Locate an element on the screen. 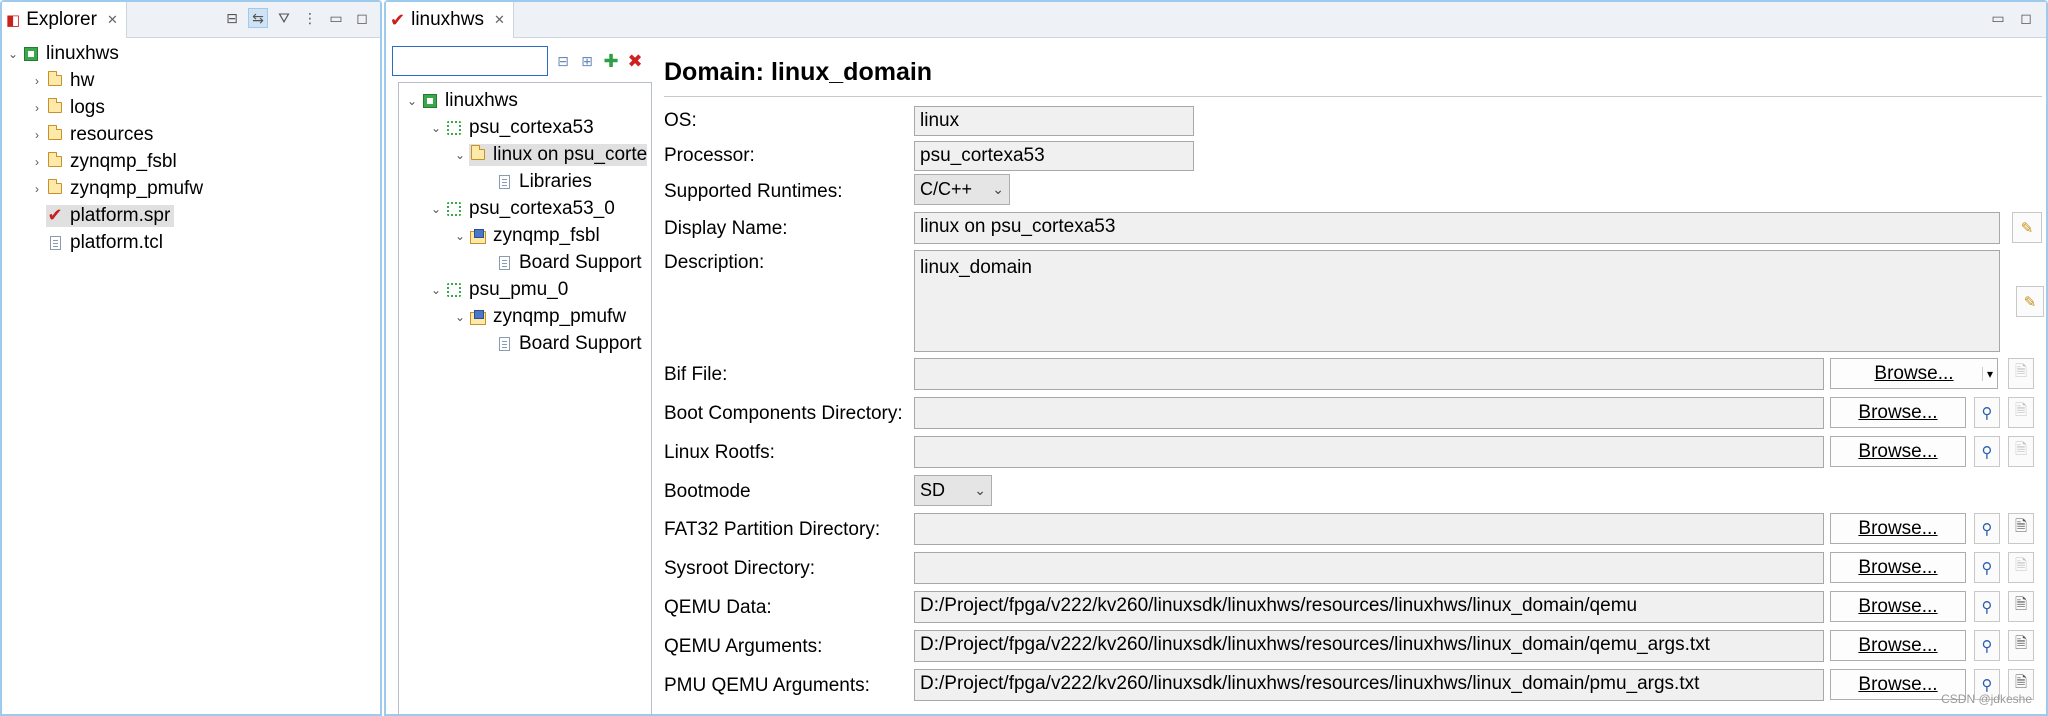 The image size is (2048, 716). runtimes-select: C/C++ ⌄ is located at coordinates (962, 189).